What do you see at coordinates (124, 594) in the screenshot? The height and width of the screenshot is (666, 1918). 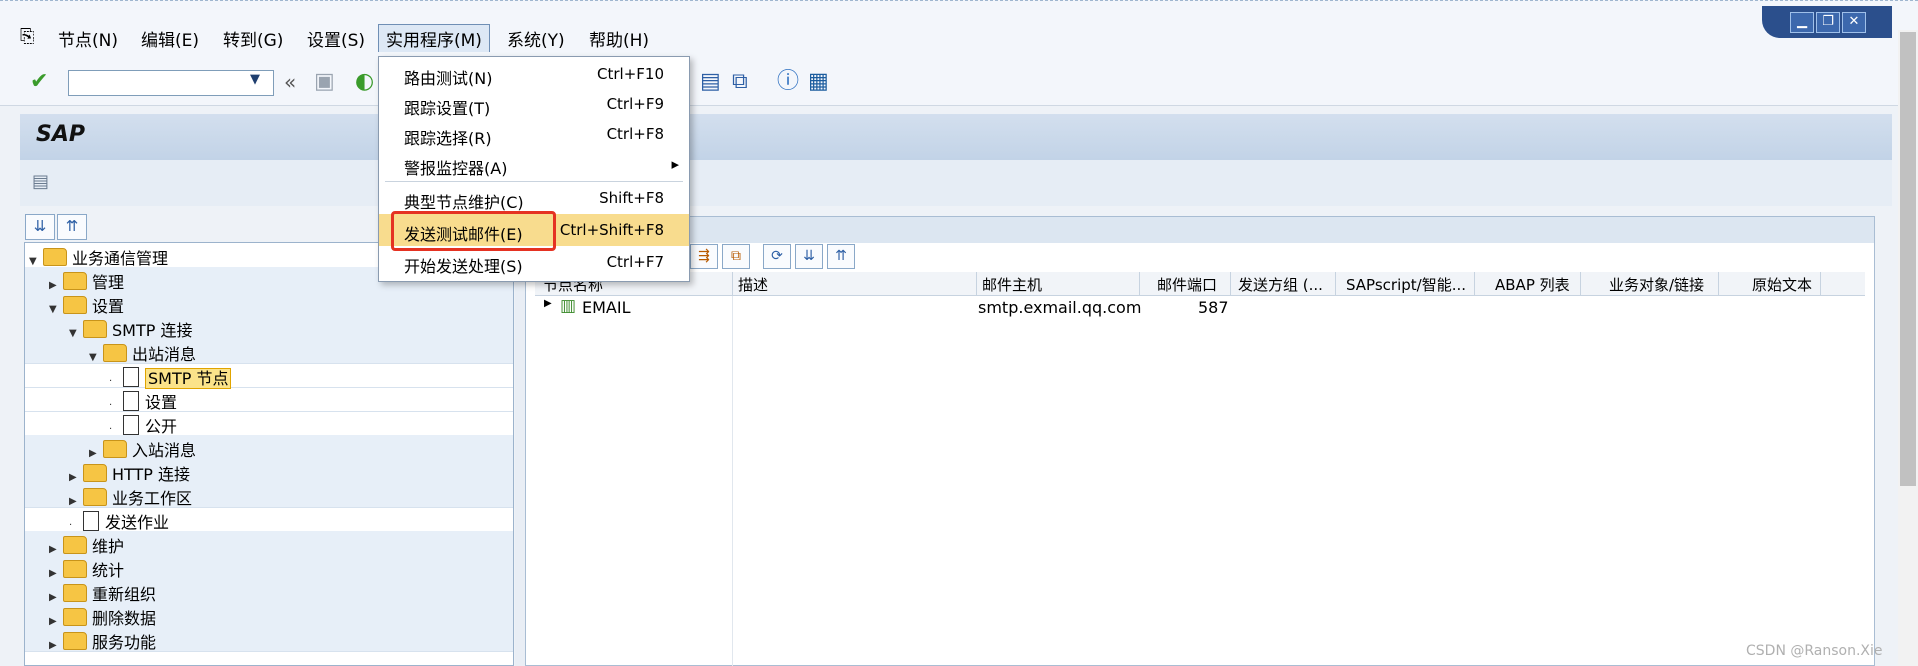 I see `tree-label: 重新组织` at bounding box center [124, 594].